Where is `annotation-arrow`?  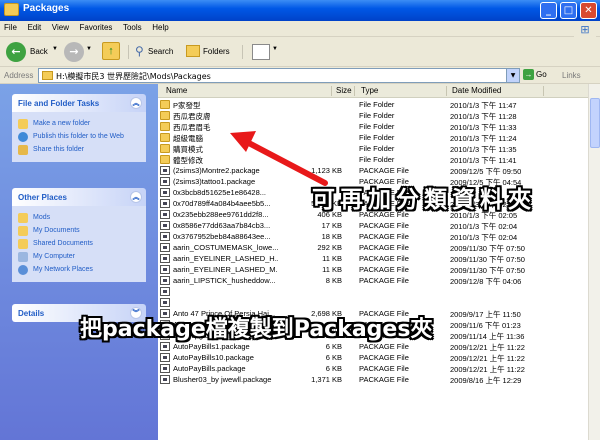
annotation-arrow is located at coordinates (279, 158).